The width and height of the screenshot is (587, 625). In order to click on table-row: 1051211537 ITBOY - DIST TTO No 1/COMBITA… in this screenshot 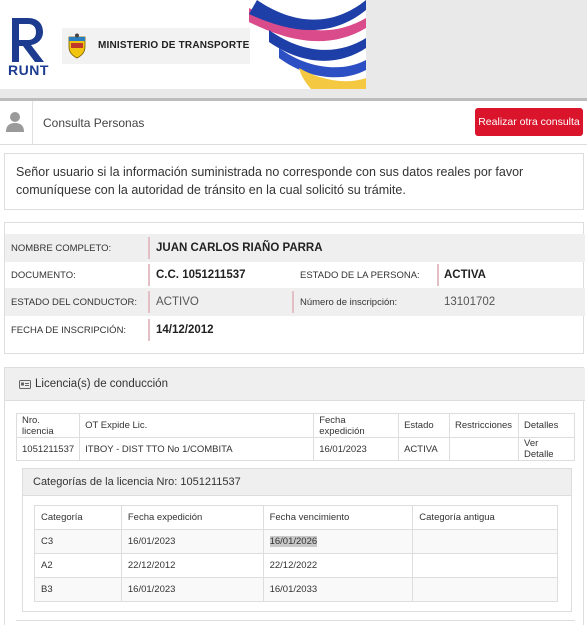, I will do `click(295, 449)`.